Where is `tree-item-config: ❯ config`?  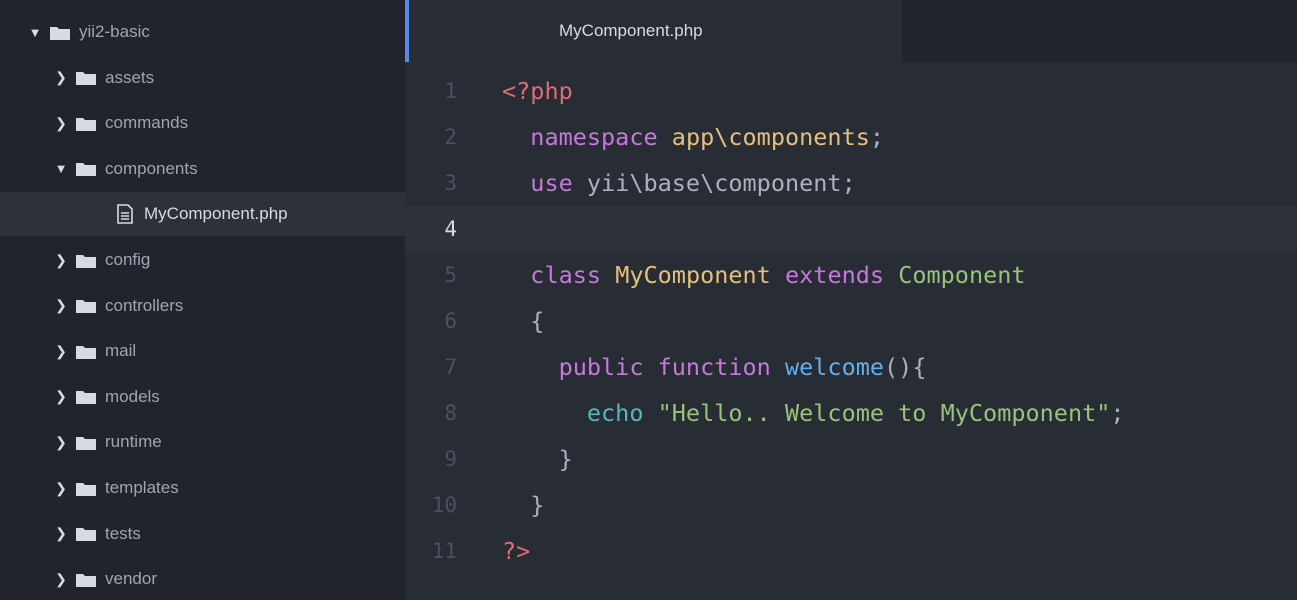
tree-item-config: ❯ config is located at coordinates (202, 260).